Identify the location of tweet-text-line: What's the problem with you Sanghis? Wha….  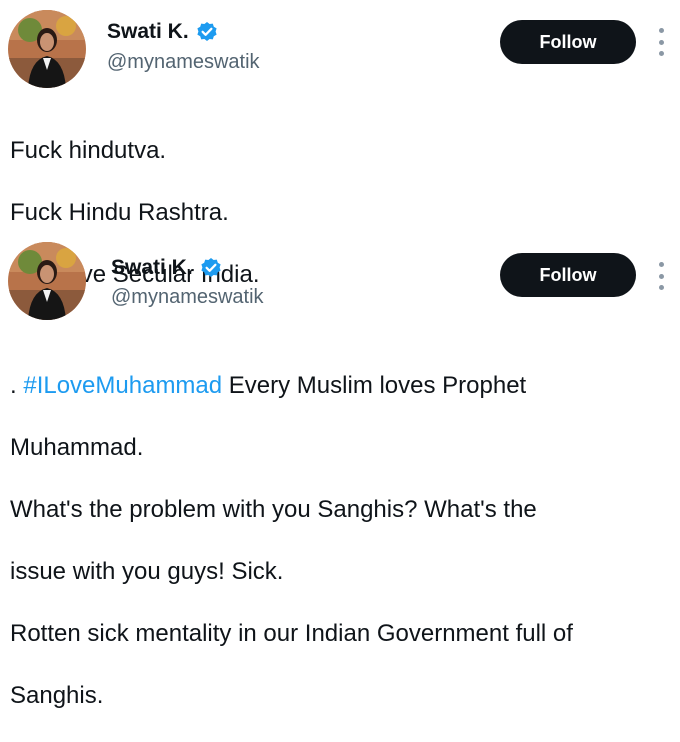
(273, 509).